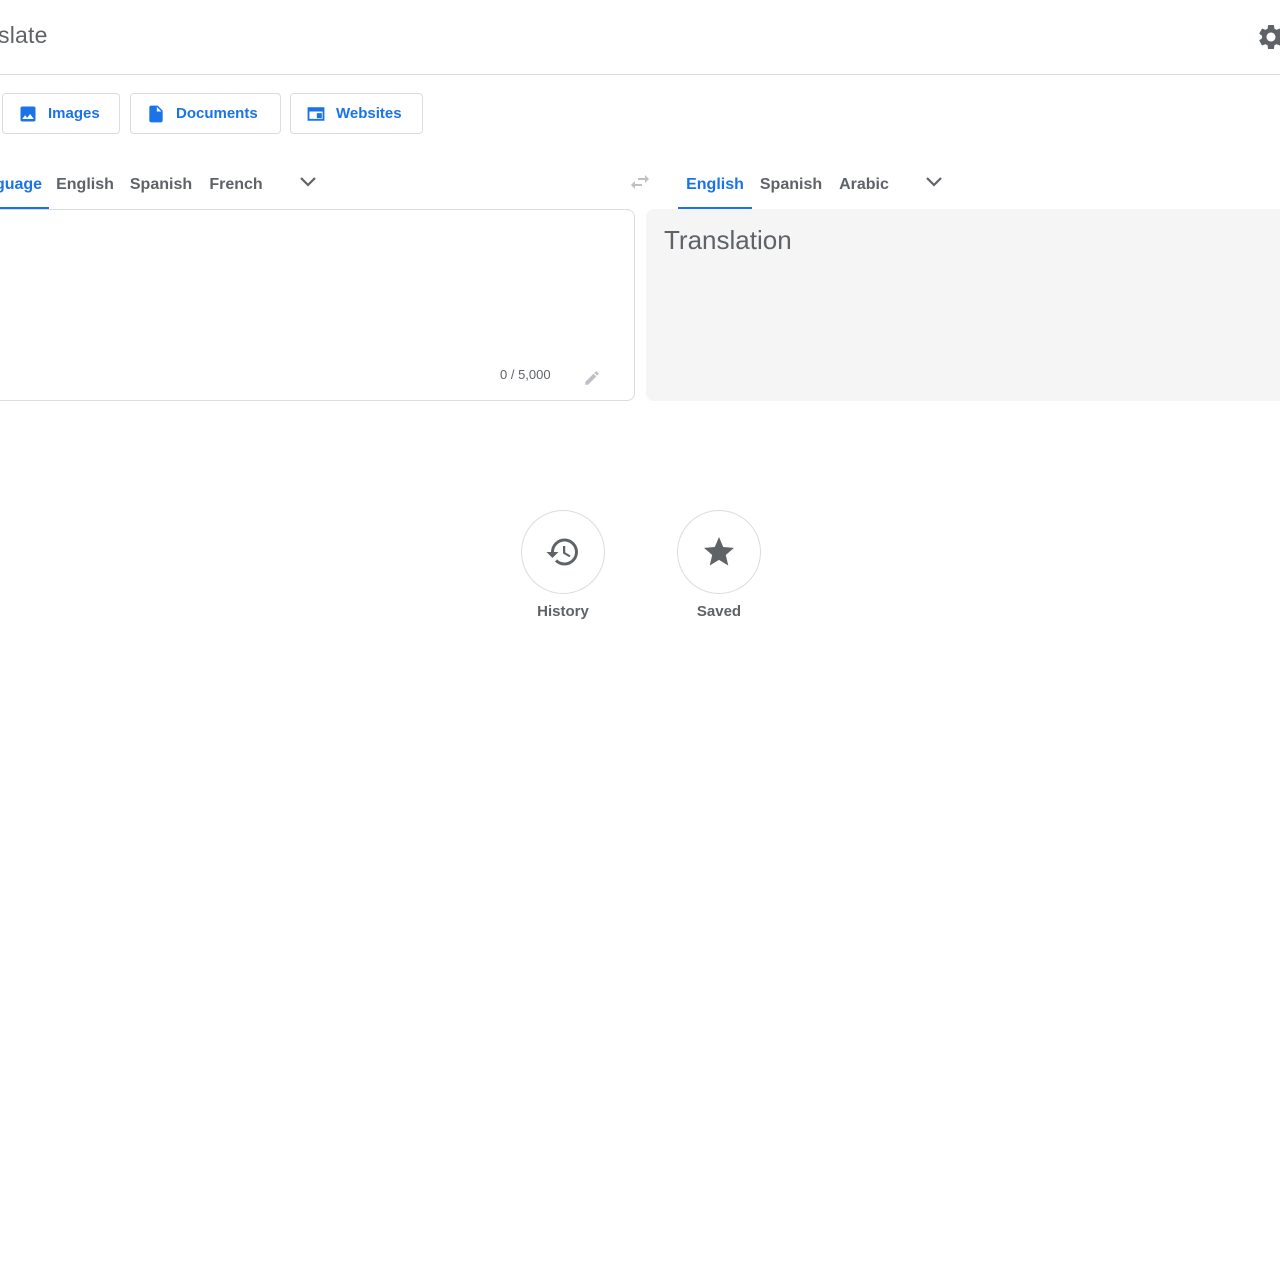  Describe the element at coordinates (963, 305) in the screenshot. I see `translation-panel: Translation` at that location.